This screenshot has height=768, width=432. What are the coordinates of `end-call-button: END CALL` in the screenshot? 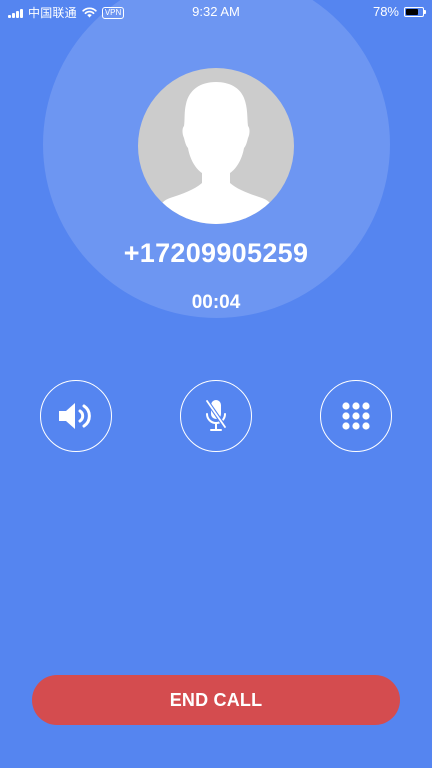 It's located at (216, 700).